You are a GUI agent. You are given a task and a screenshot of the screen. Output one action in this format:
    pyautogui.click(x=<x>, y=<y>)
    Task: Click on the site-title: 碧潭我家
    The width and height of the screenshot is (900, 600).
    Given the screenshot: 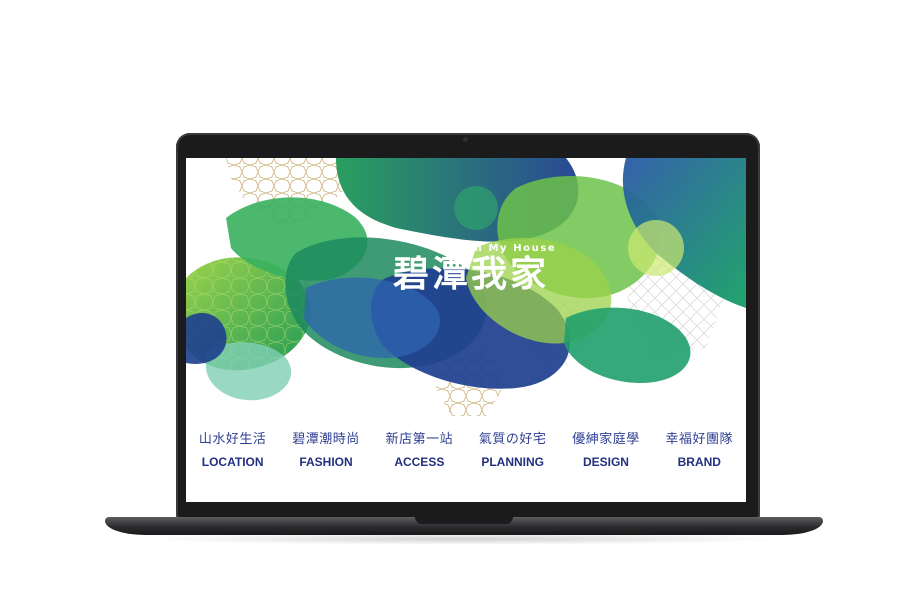 What is the action you would take?
    pyautogui.click(x=470, y=274)
    